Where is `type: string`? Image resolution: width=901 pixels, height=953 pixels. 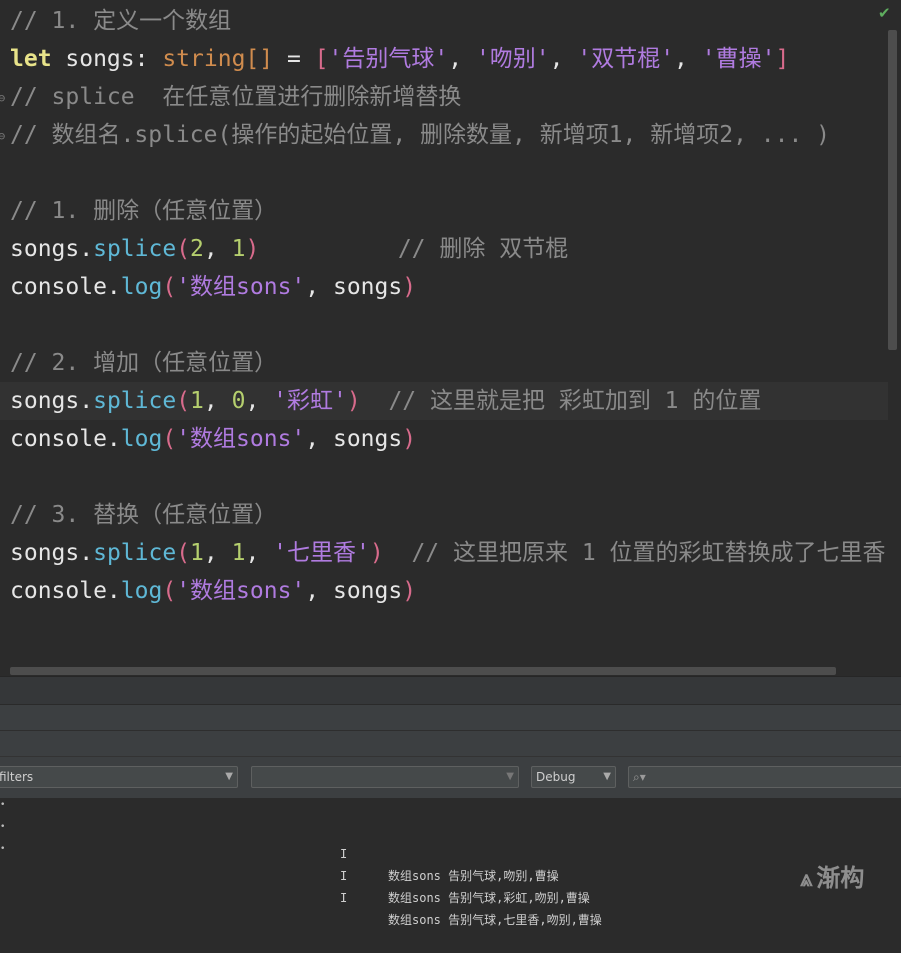
type: string is located at coordinates (204, 59).